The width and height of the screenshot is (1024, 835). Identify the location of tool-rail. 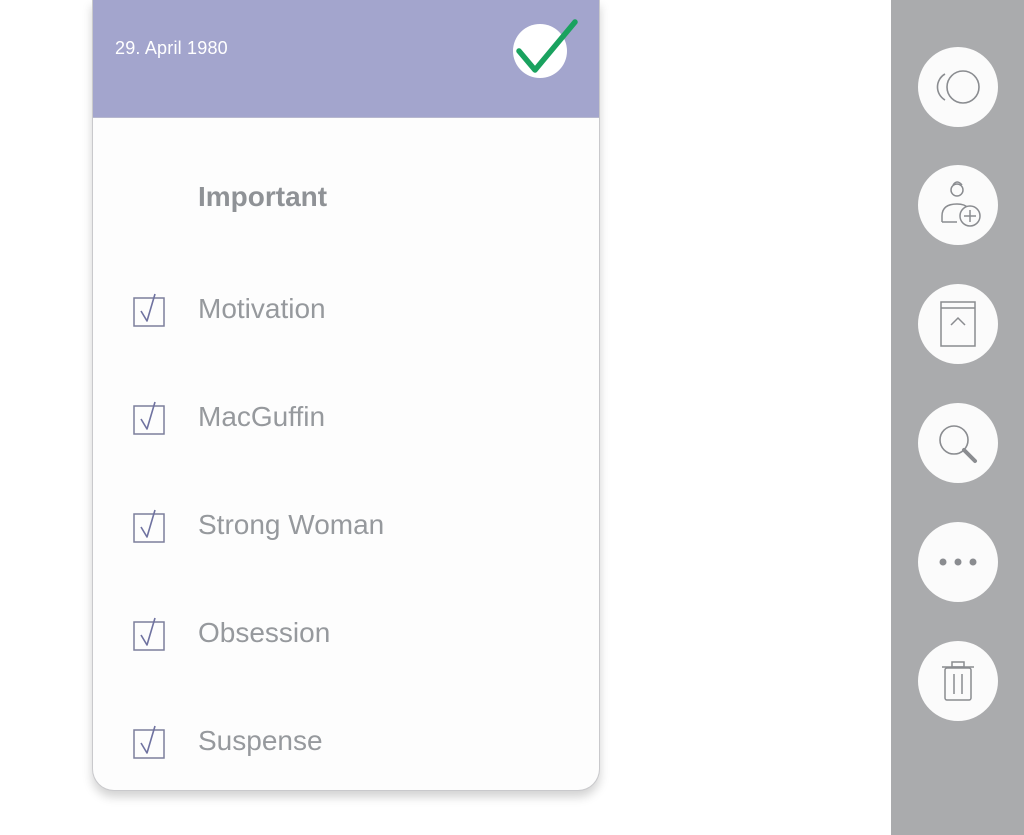
(957, 417).